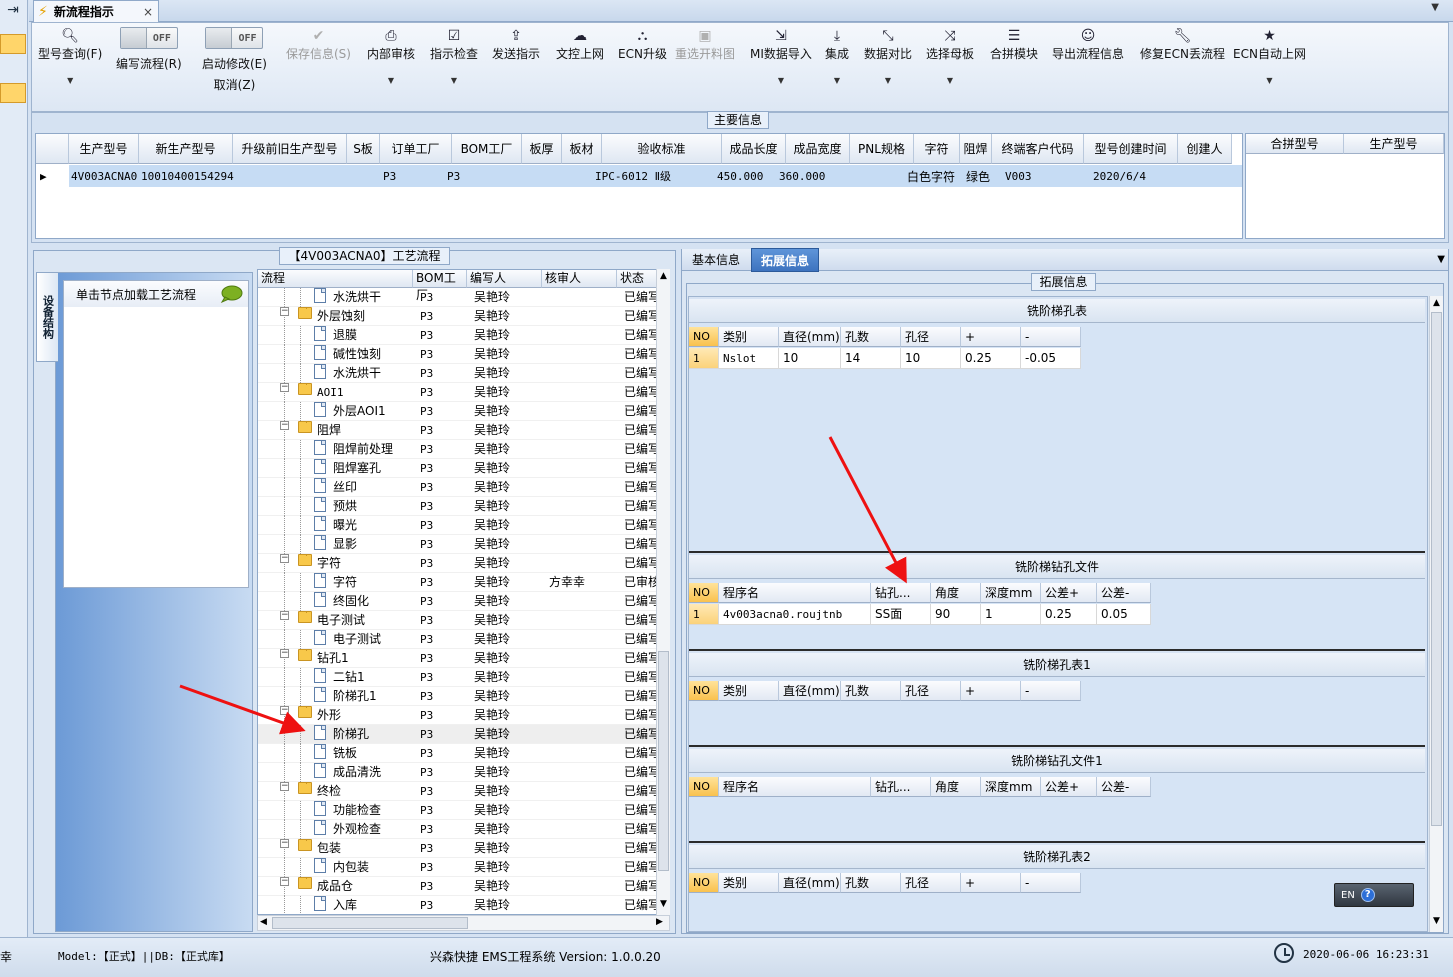 The image size is (1453, 977). Describe the element at coordinates (47, 317) in the screenshot. I see `tab-equipment-structure: 设备结构` at that location.